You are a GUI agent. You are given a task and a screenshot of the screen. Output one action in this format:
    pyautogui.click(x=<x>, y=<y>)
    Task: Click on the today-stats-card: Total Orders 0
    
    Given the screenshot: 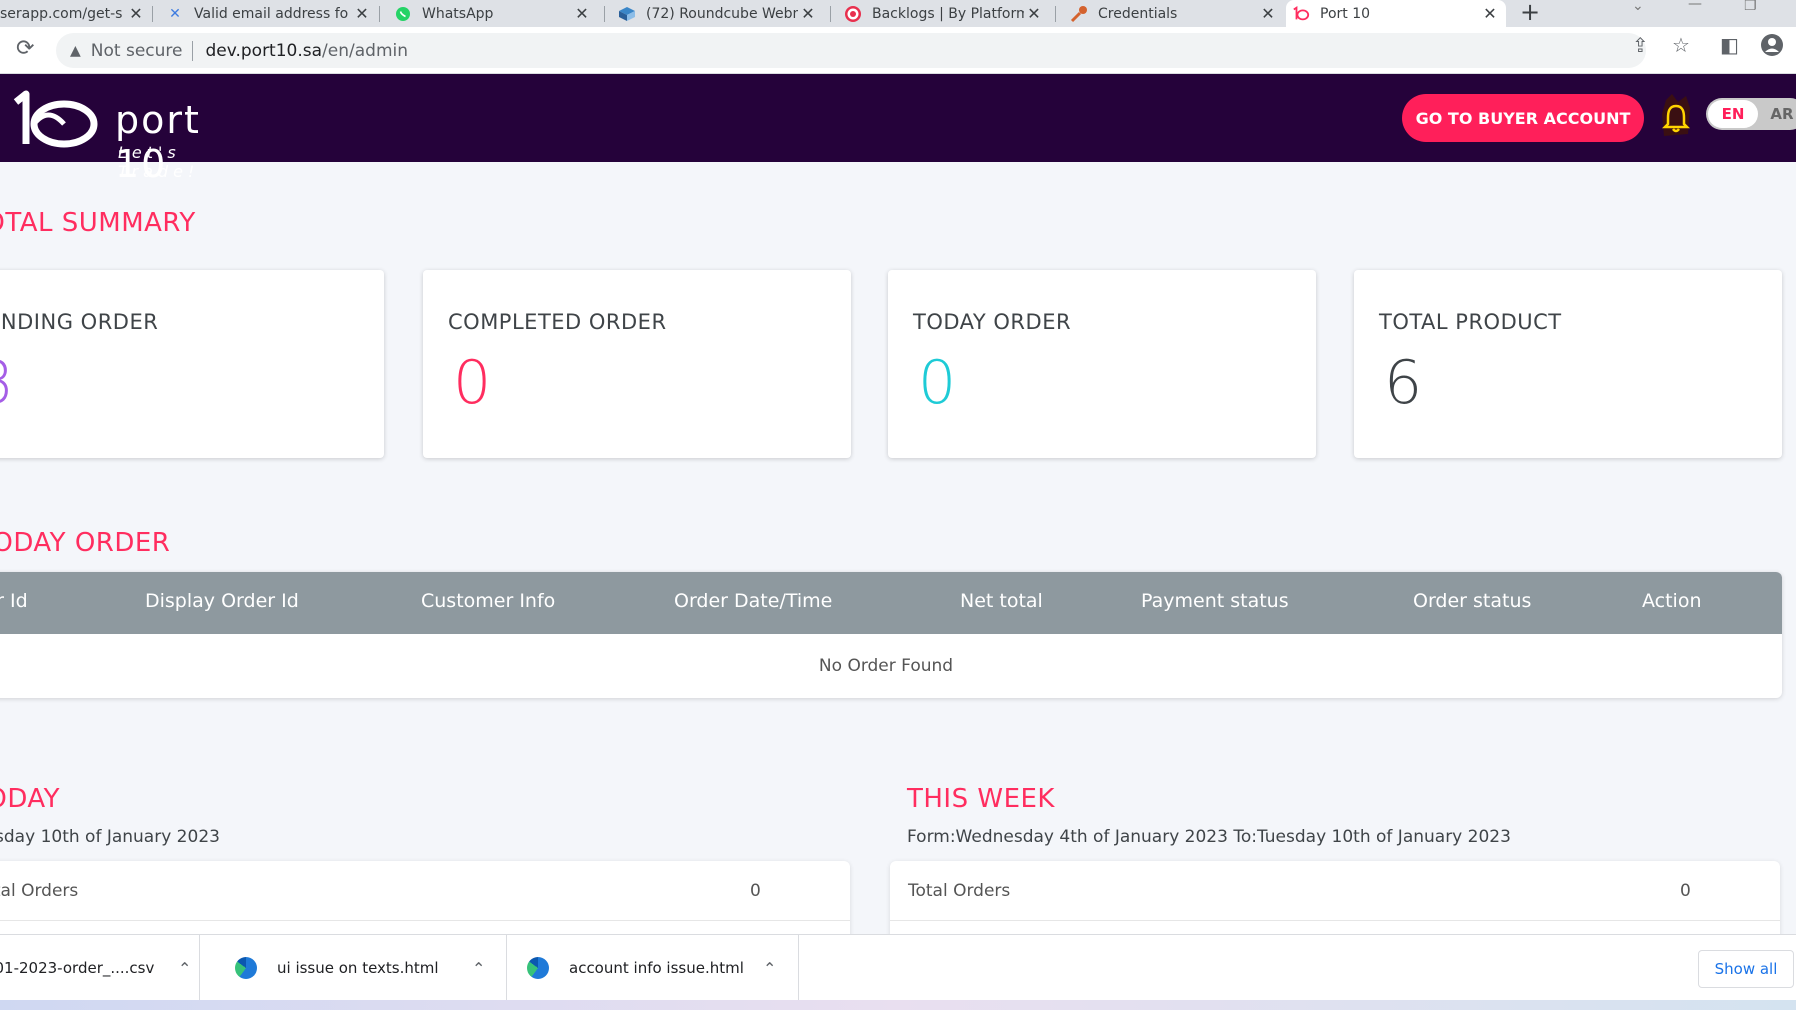 What is the action you would take?
    pyautogui.click(x=425, y=901)
    